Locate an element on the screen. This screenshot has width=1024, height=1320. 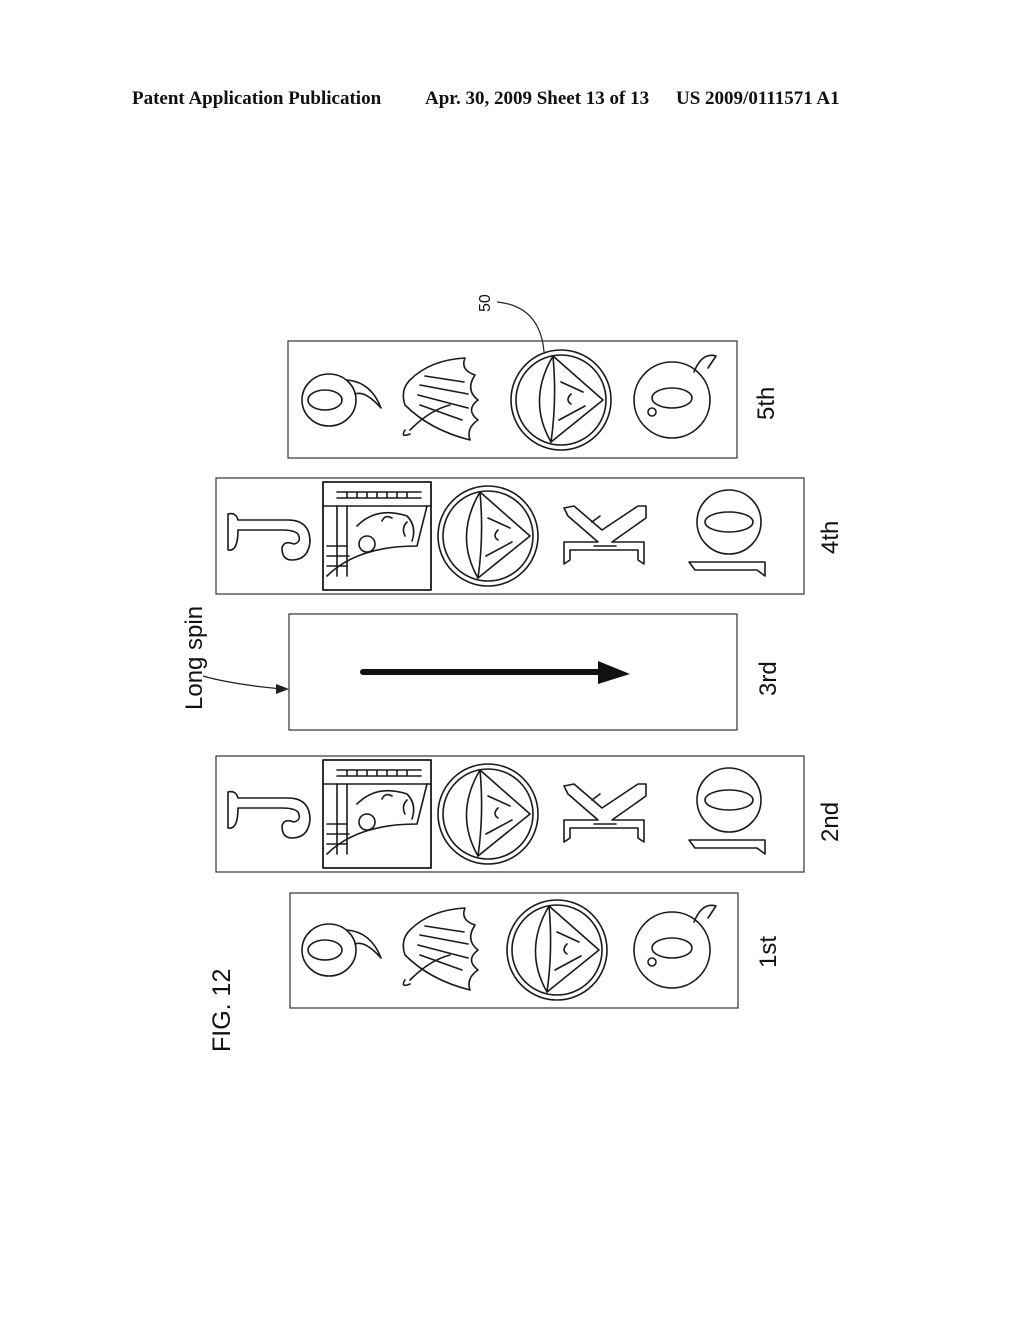
reel-1st: 1st is located at coordinates (535, 950).